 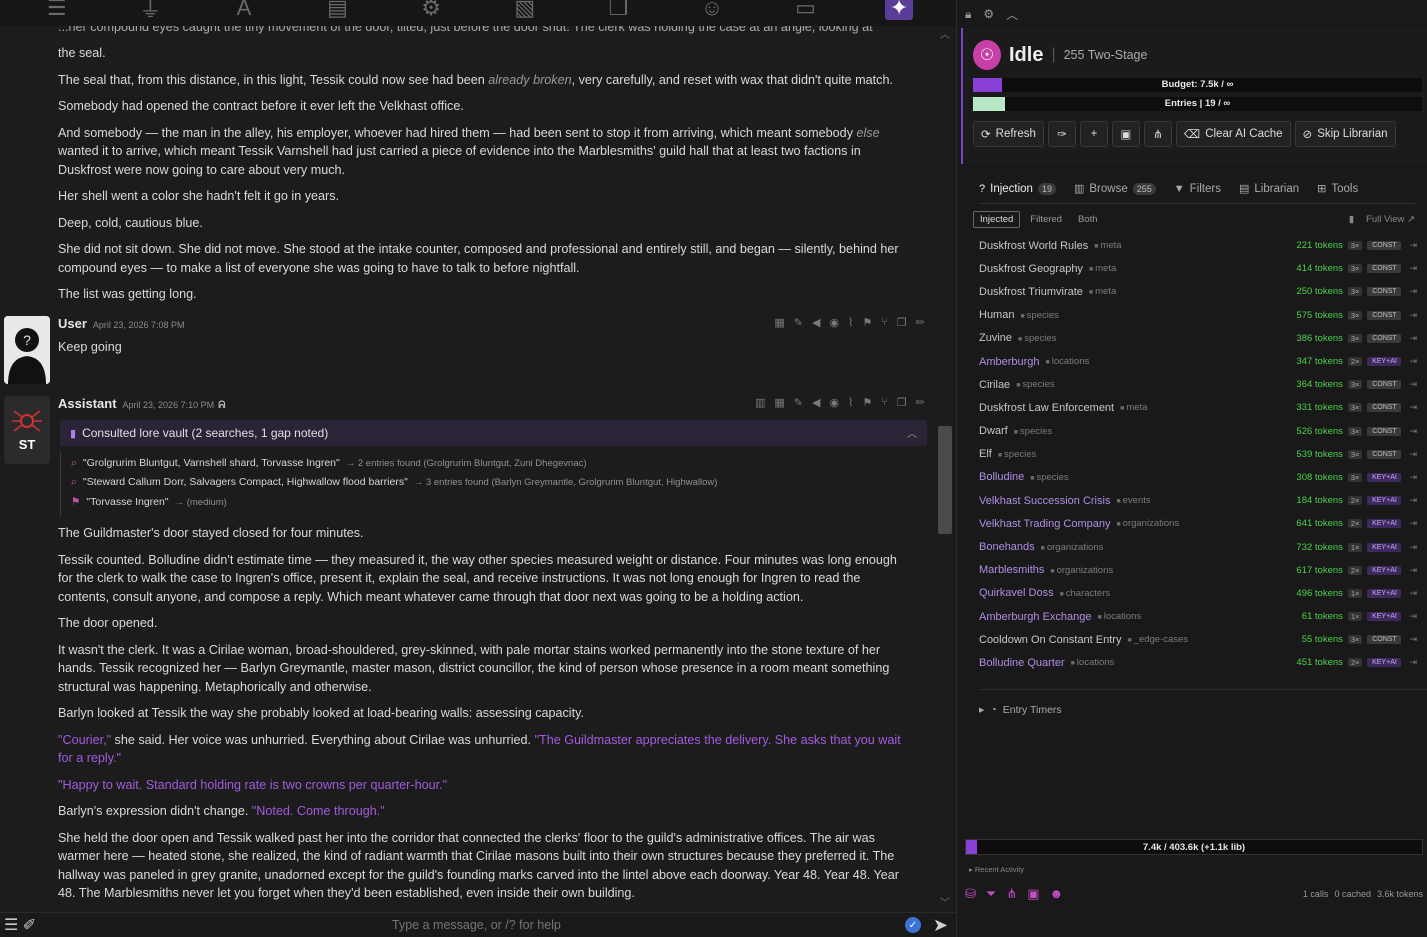 I want to click on tab-filters: ▼ Filters, so click(x=1197, y=189).